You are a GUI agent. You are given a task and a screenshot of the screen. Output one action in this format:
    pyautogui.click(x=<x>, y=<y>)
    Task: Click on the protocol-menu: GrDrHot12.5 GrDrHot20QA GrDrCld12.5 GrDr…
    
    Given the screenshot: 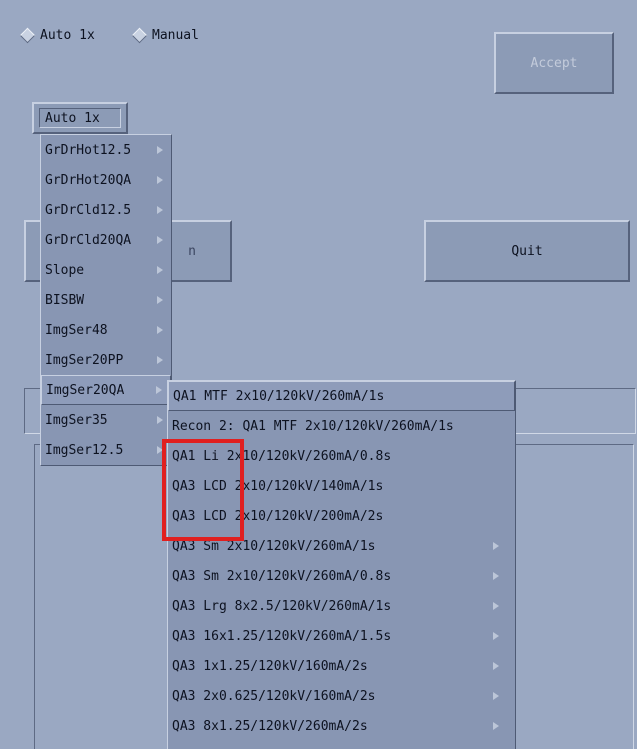 What is the action you would take?
    pyautogui.click(x=106, y=300)
    